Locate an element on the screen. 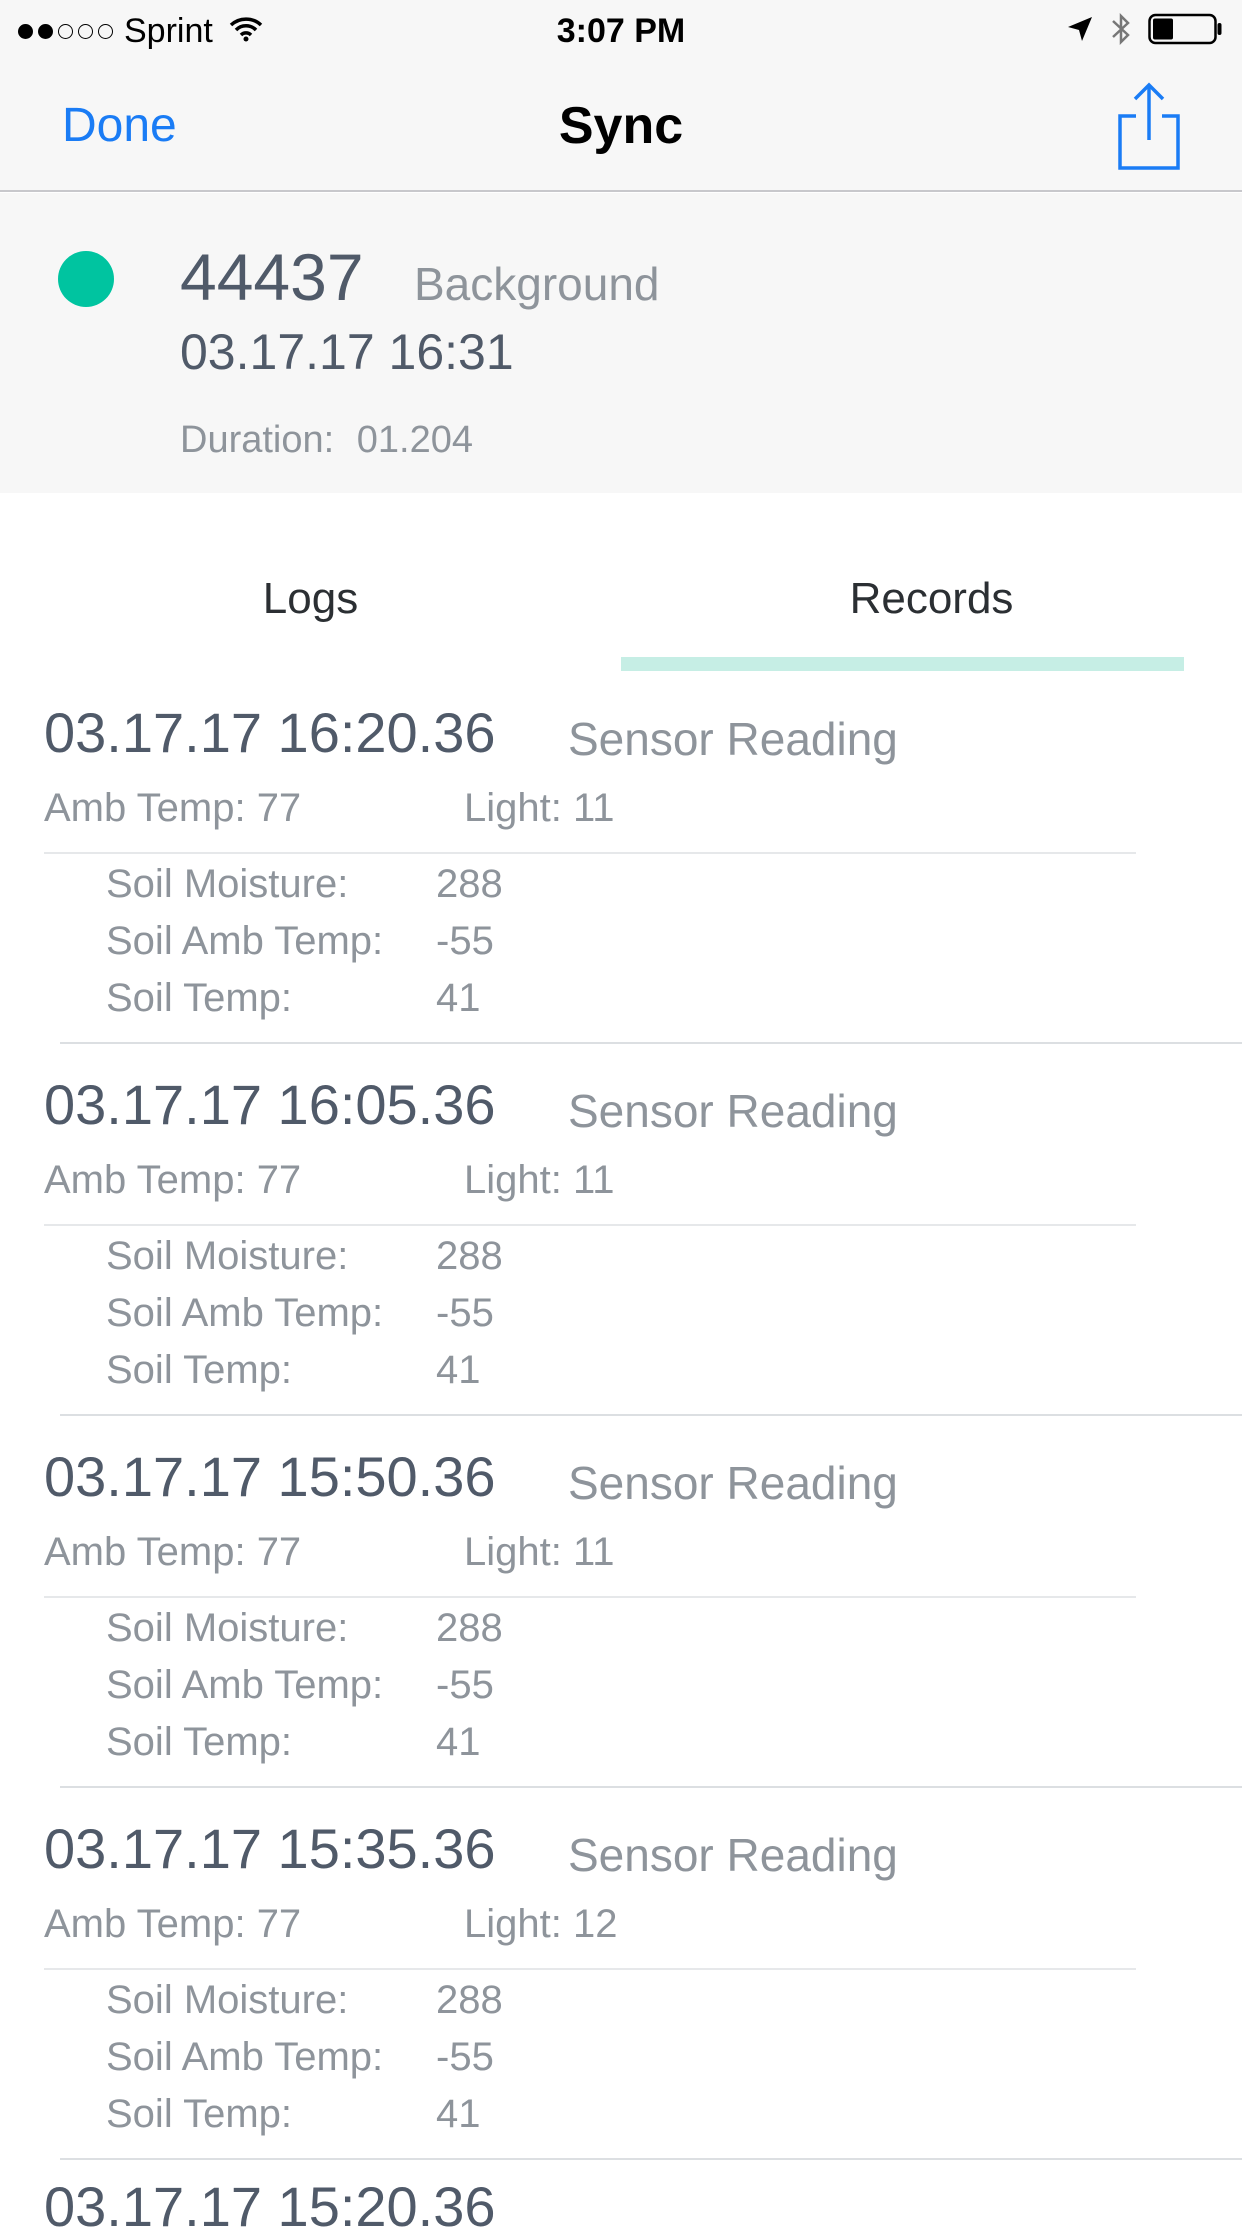  page-title: Sync is located at coordinates (621, 126).